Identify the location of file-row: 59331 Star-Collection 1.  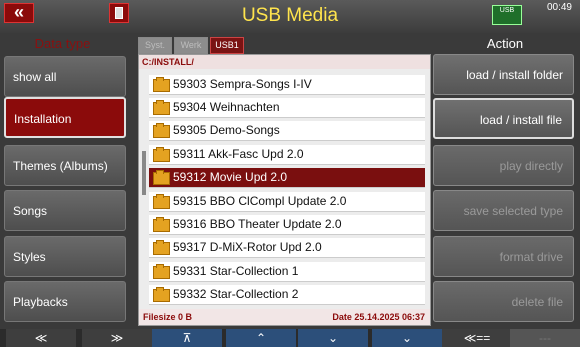
(287, 272).